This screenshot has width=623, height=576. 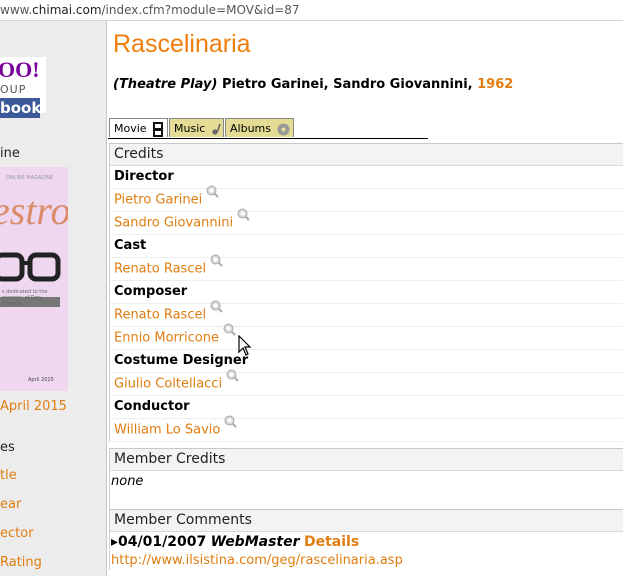 I want to click on sidebar-link-year: ear, so click(x=10, y=504).